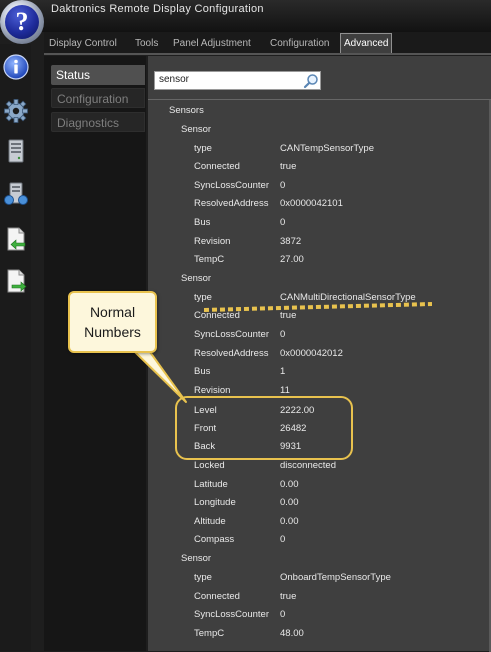 The image size is (491, 652). Describe the element at coordinates (22, 22) in the screenshot. I see `help-logo-icon: ?` at that location.